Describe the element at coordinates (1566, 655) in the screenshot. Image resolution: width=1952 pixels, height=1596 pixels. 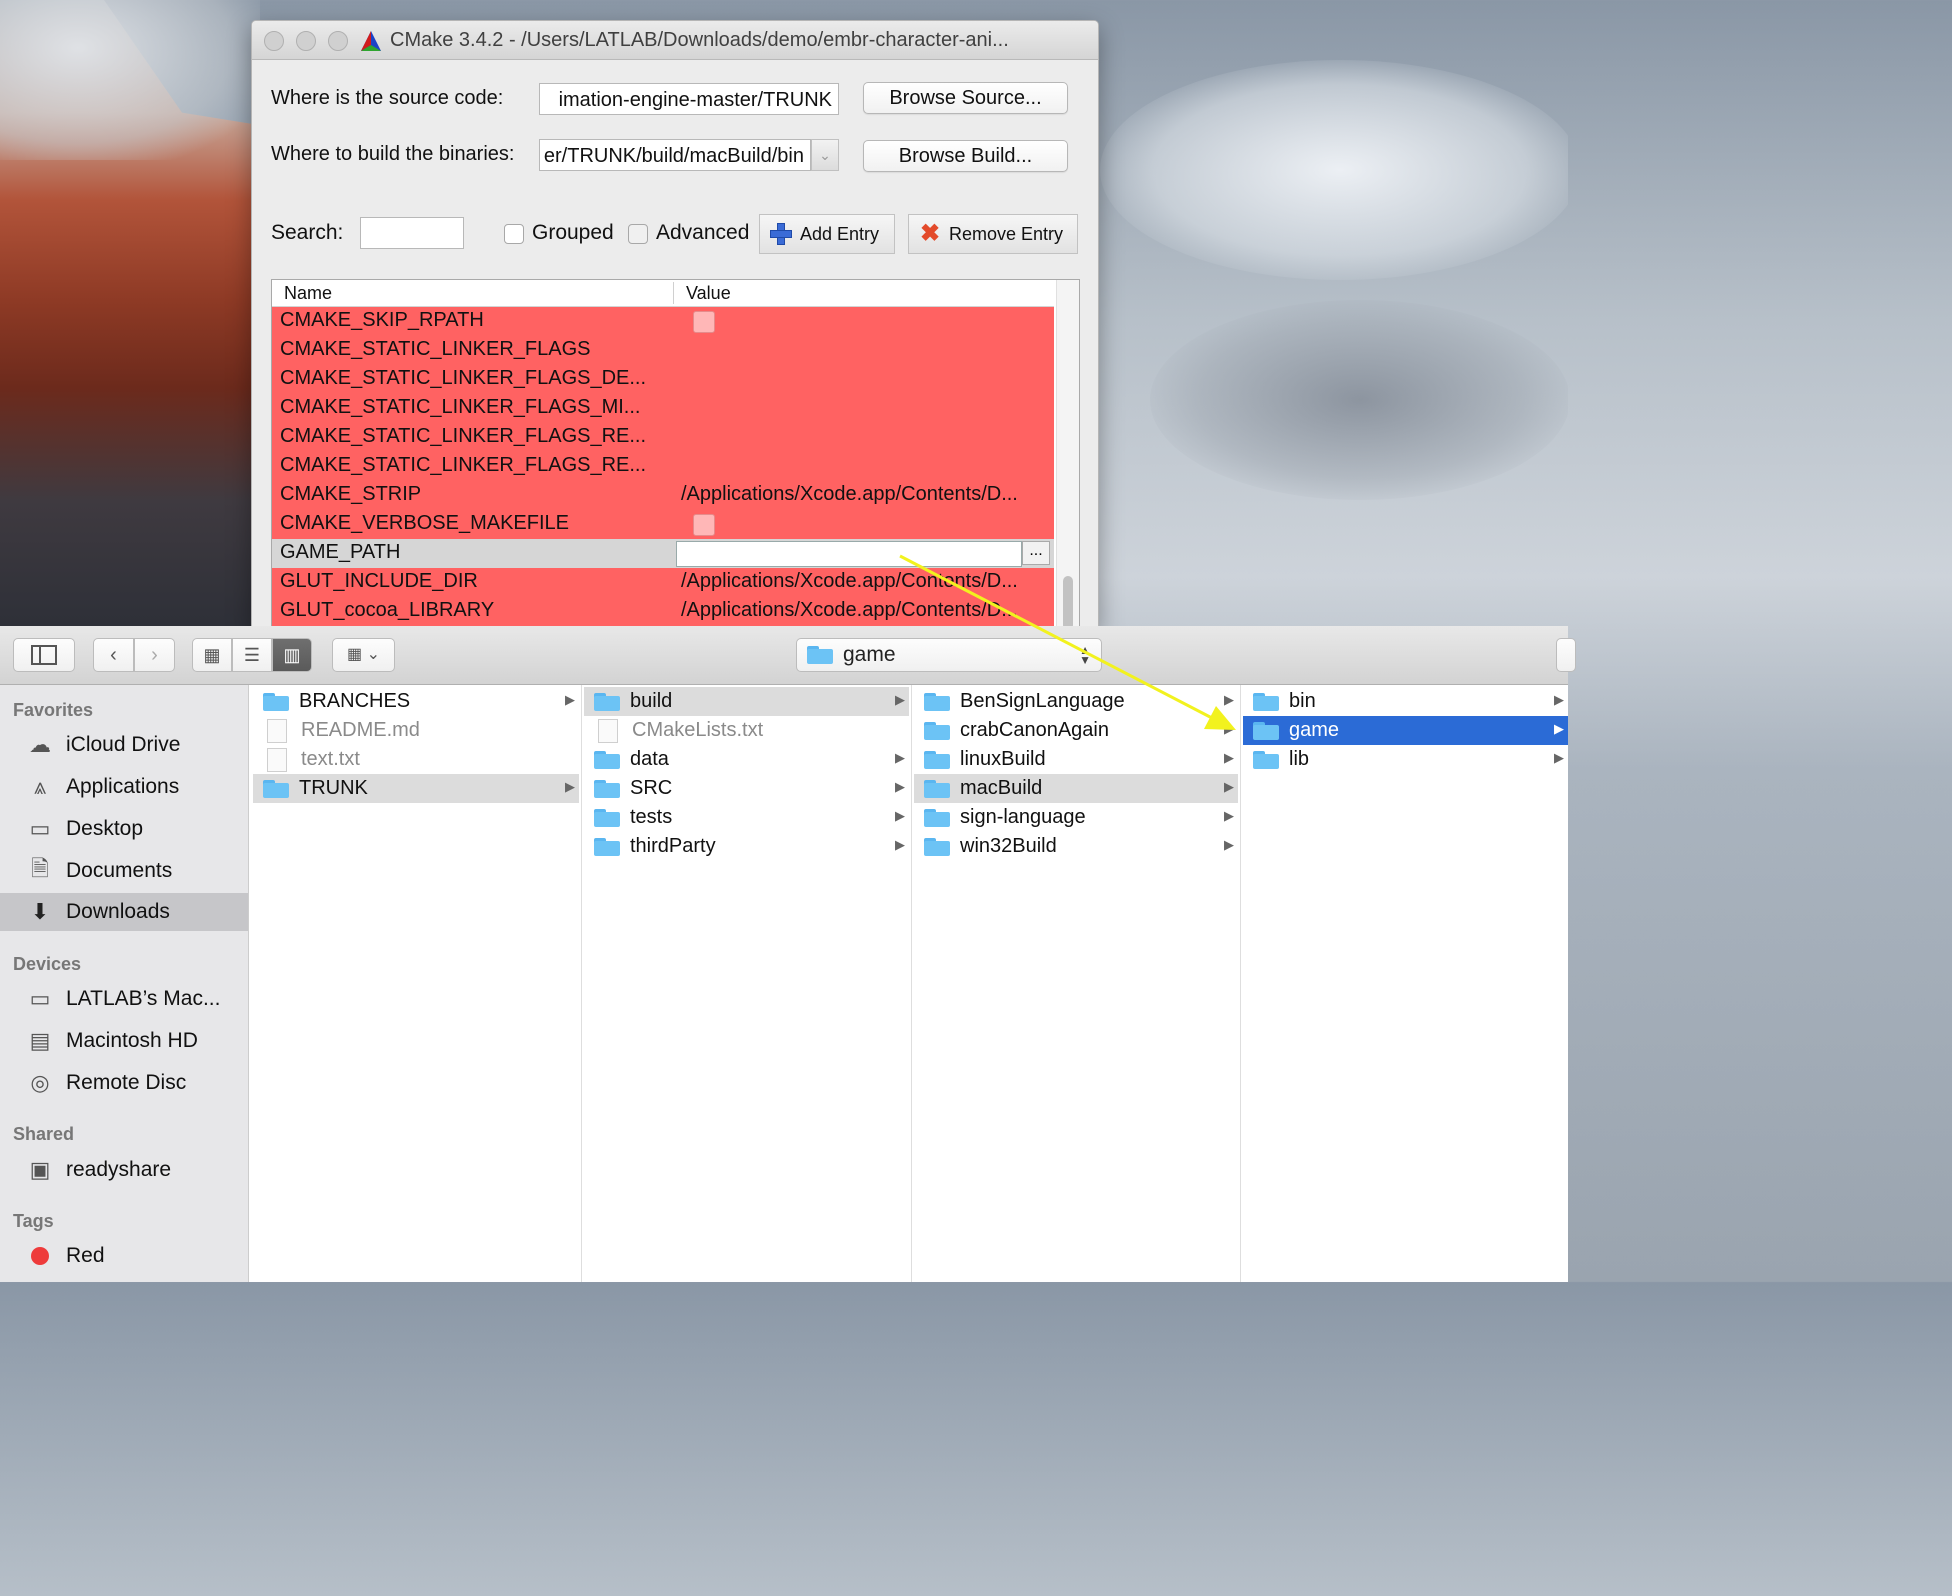
I see `toolbar-overflow-button` at that location.